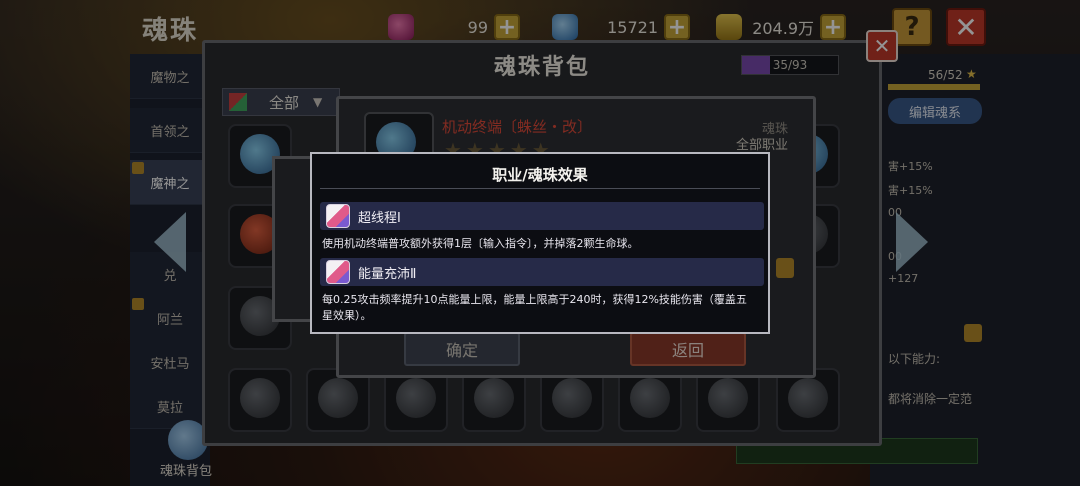 This screenshot has width=1080, height=486. I want to click on effect-description: 使用机动终端普攻额外获得1层〔输入指令〕，并掉落2颗生命球。, so click(480, 243).